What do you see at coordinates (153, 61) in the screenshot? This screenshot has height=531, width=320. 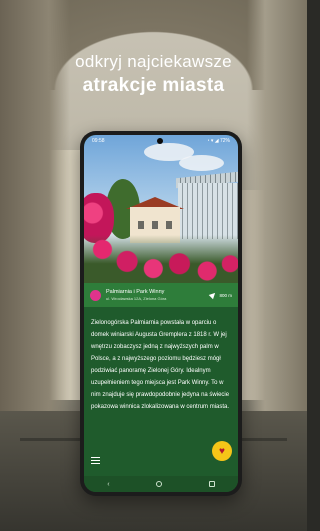 I see `headline-line-1: odkryj najciekawsze` at bounding box center [153, 61].